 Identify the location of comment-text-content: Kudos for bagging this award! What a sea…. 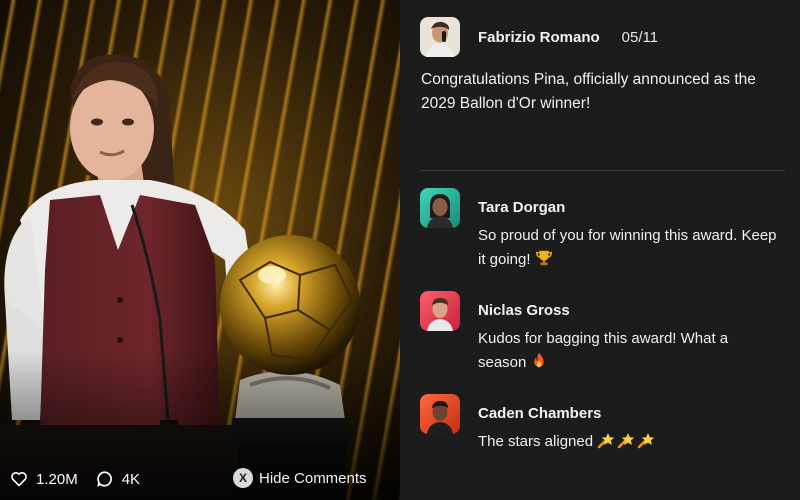
(603, 350).